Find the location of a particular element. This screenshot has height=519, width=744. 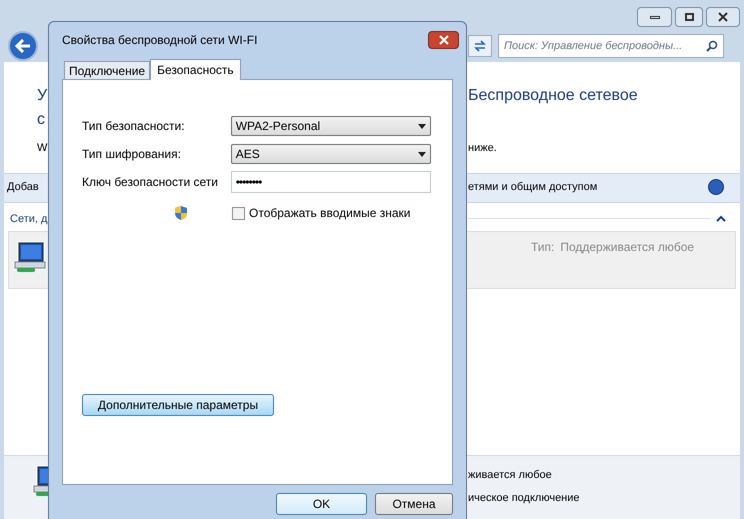

refresh-button is located at coordinates (480, 46).